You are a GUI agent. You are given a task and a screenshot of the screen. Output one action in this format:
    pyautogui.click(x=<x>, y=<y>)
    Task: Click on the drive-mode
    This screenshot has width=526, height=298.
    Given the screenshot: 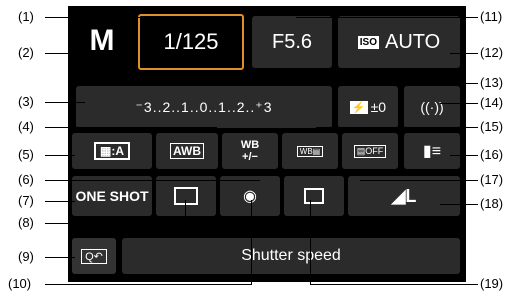 What is the action you would take?
    pyautogui.click(x=314, y=196)
    